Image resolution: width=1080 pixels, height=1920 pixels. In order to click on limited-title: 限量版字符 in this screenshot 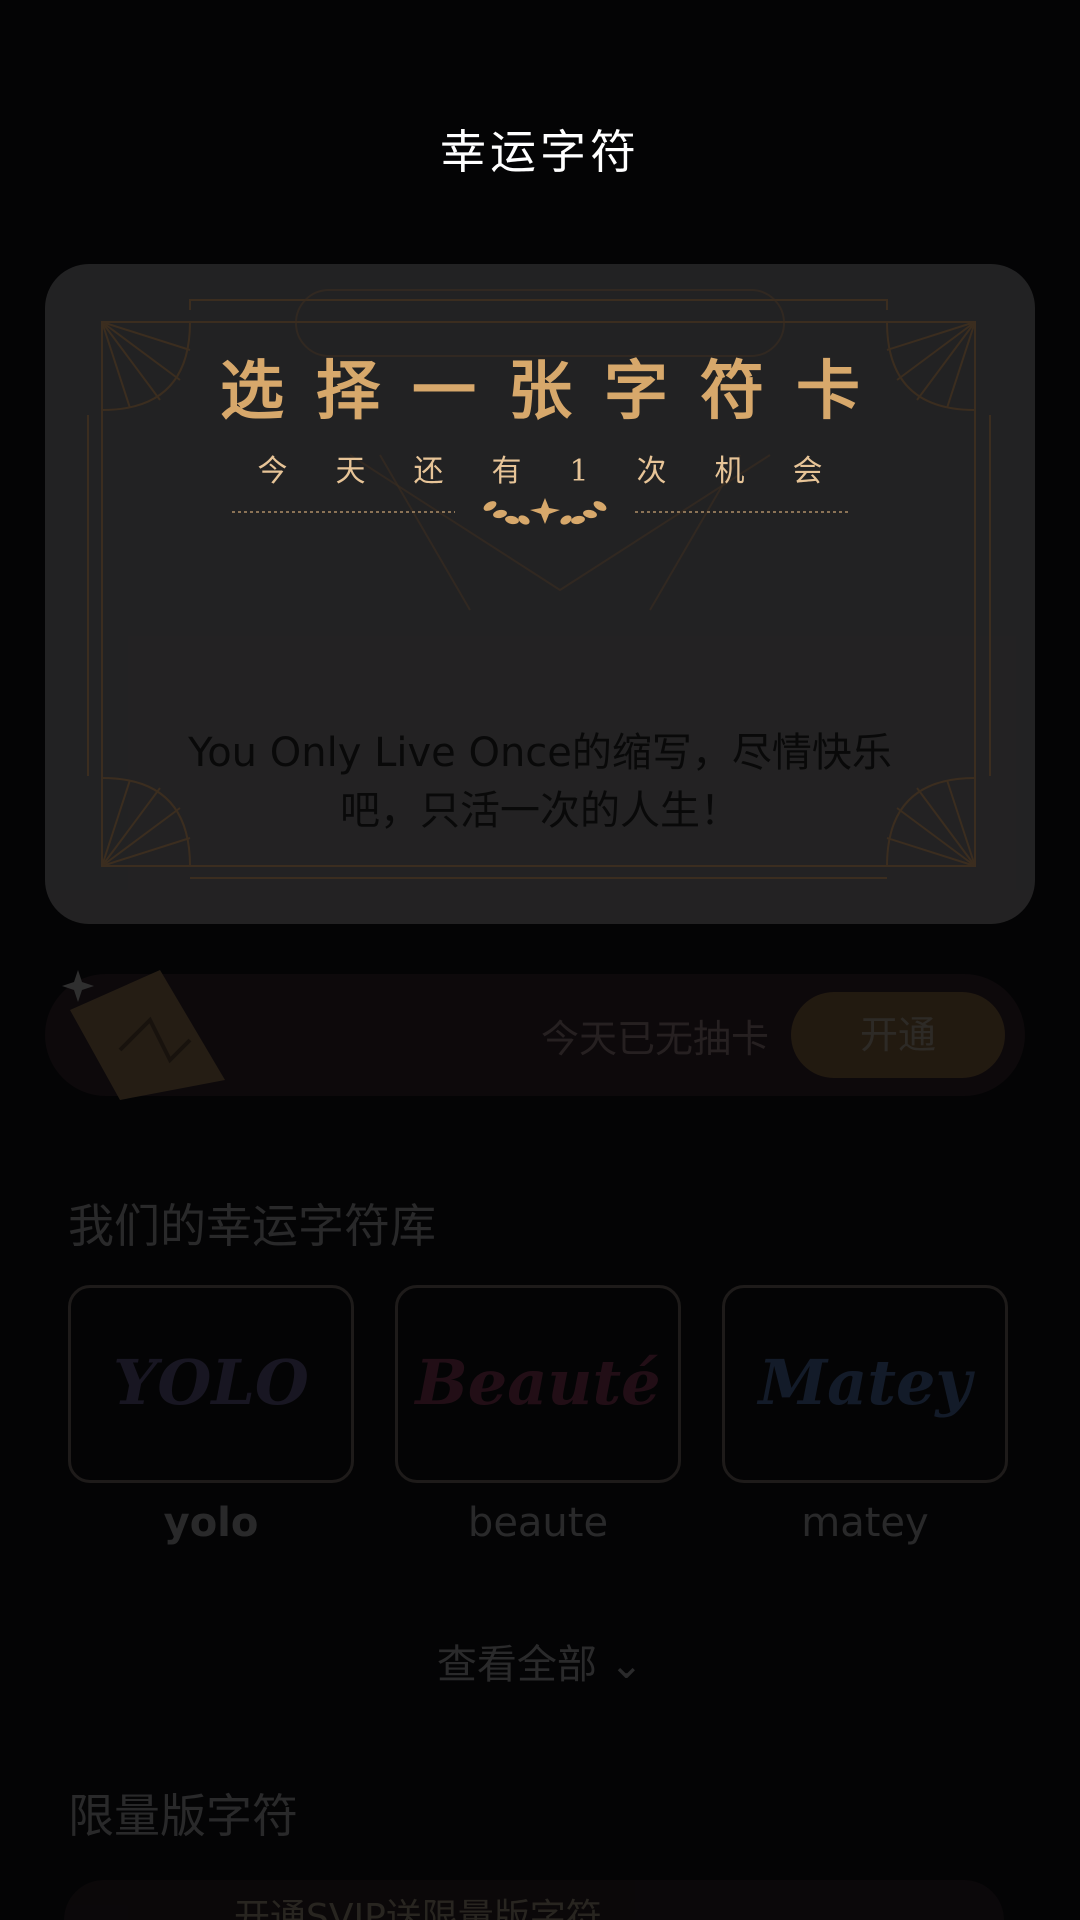, I will do `click(183, 1816)`.